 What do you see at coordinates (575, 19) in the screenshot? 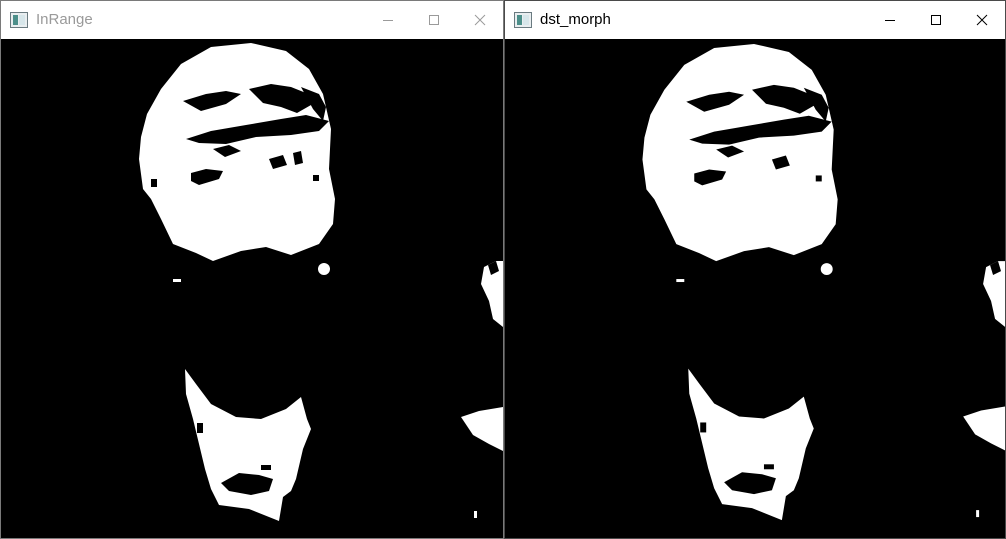
I see `window-title: dst_morph` at bounding box center [575, 19].